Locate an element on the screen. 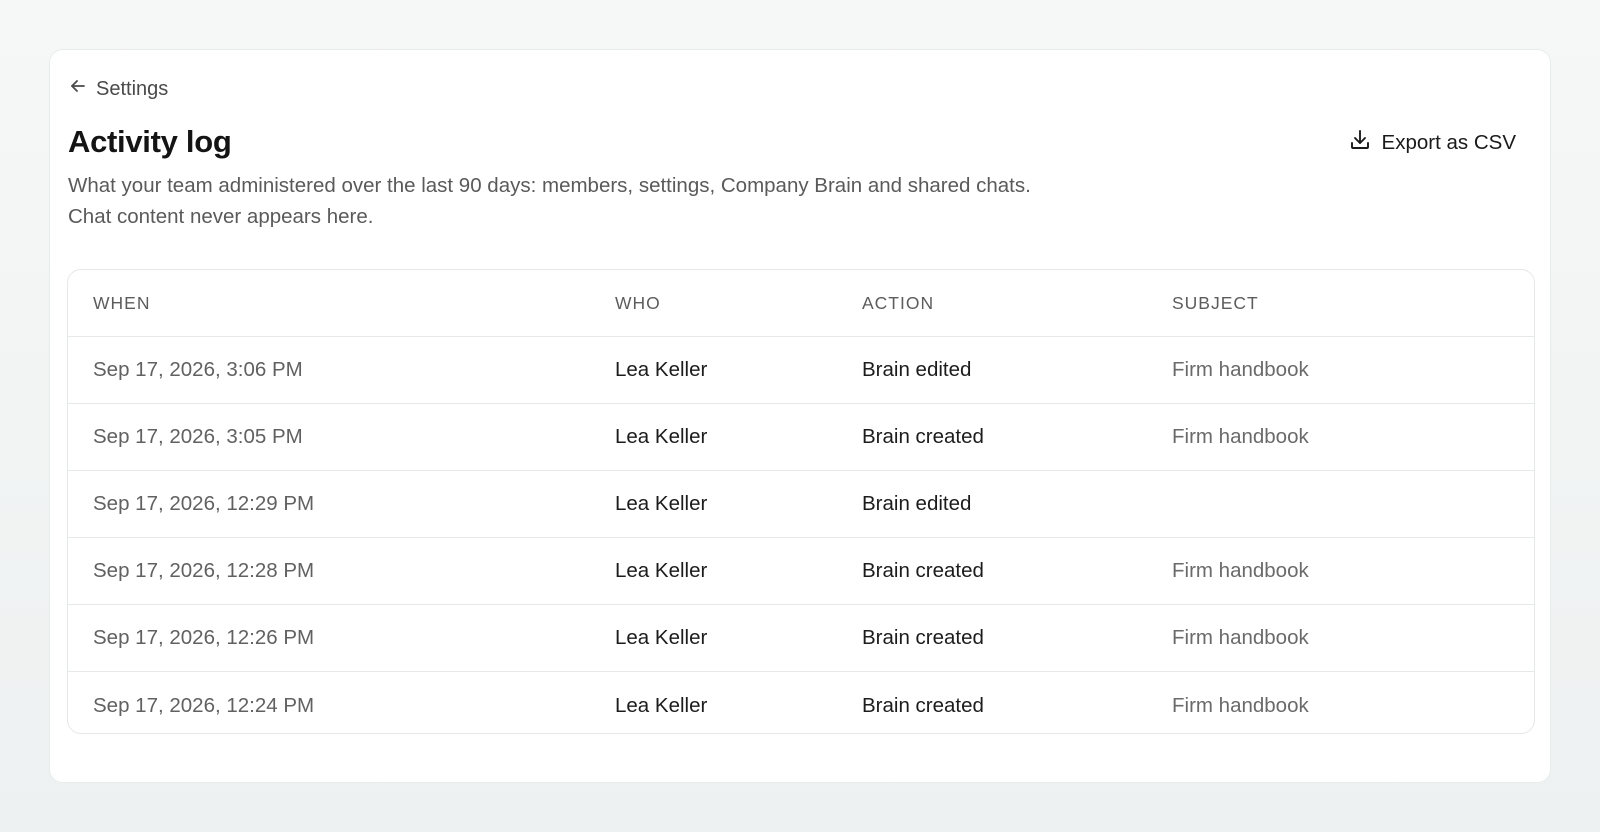 The height and width of the screenshot is (832, 1600). download-icon is located at coordinates (1360, 143).